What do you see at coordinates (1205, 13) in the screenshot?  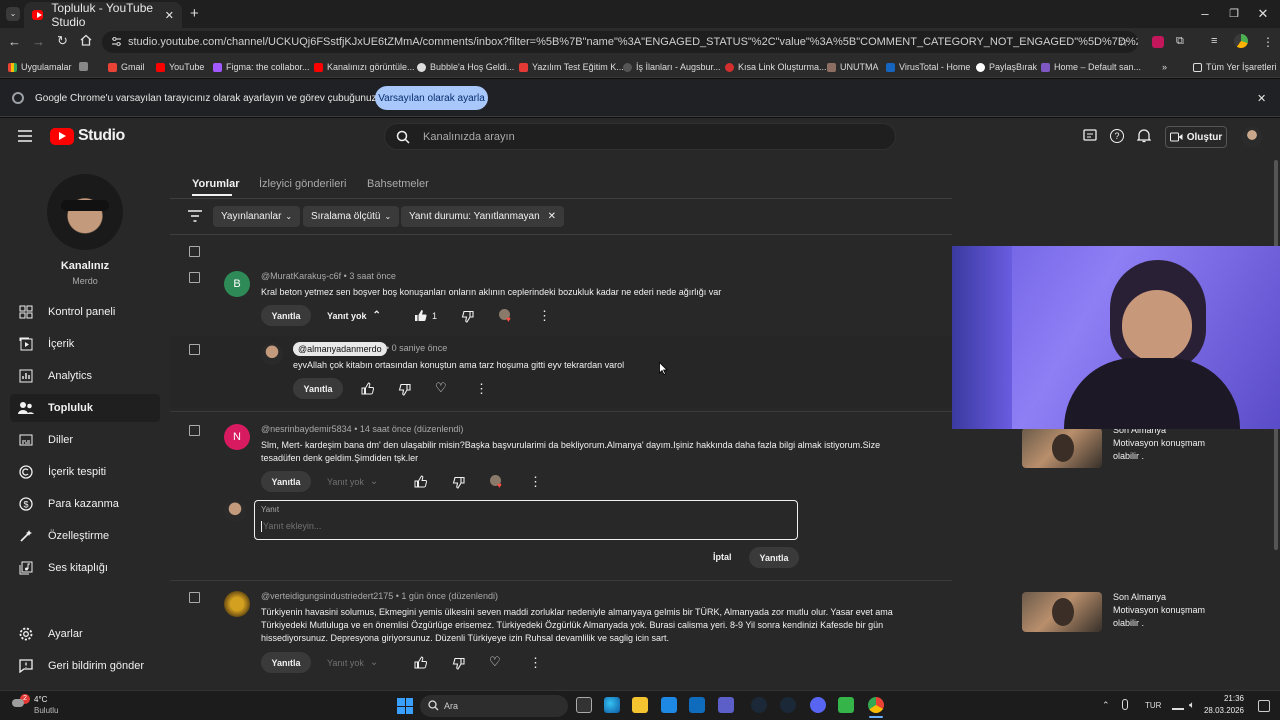 I see `minimize-icon: –` at bounding box center [1205, 13].